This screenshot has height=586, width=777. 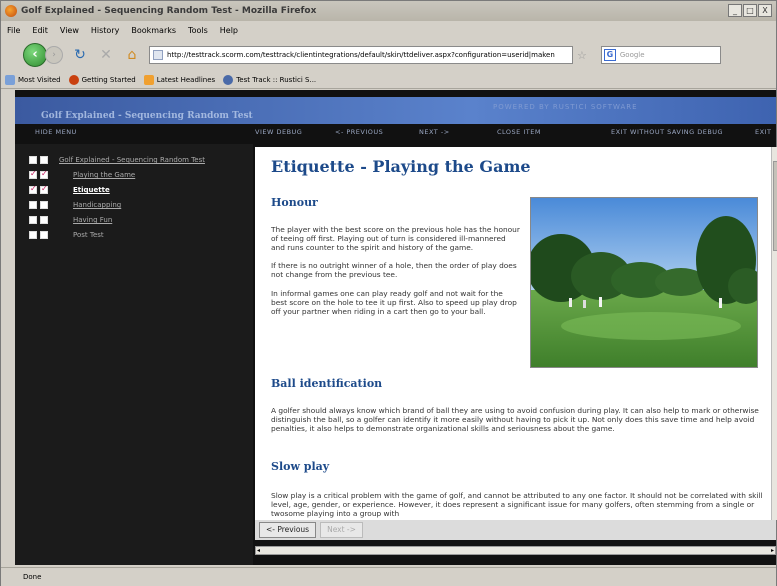 What do you see at coordinates (300, 466) in the screenshot?
I see `section-heading-slow-play: Slow play` at bounding box center [300, 466].